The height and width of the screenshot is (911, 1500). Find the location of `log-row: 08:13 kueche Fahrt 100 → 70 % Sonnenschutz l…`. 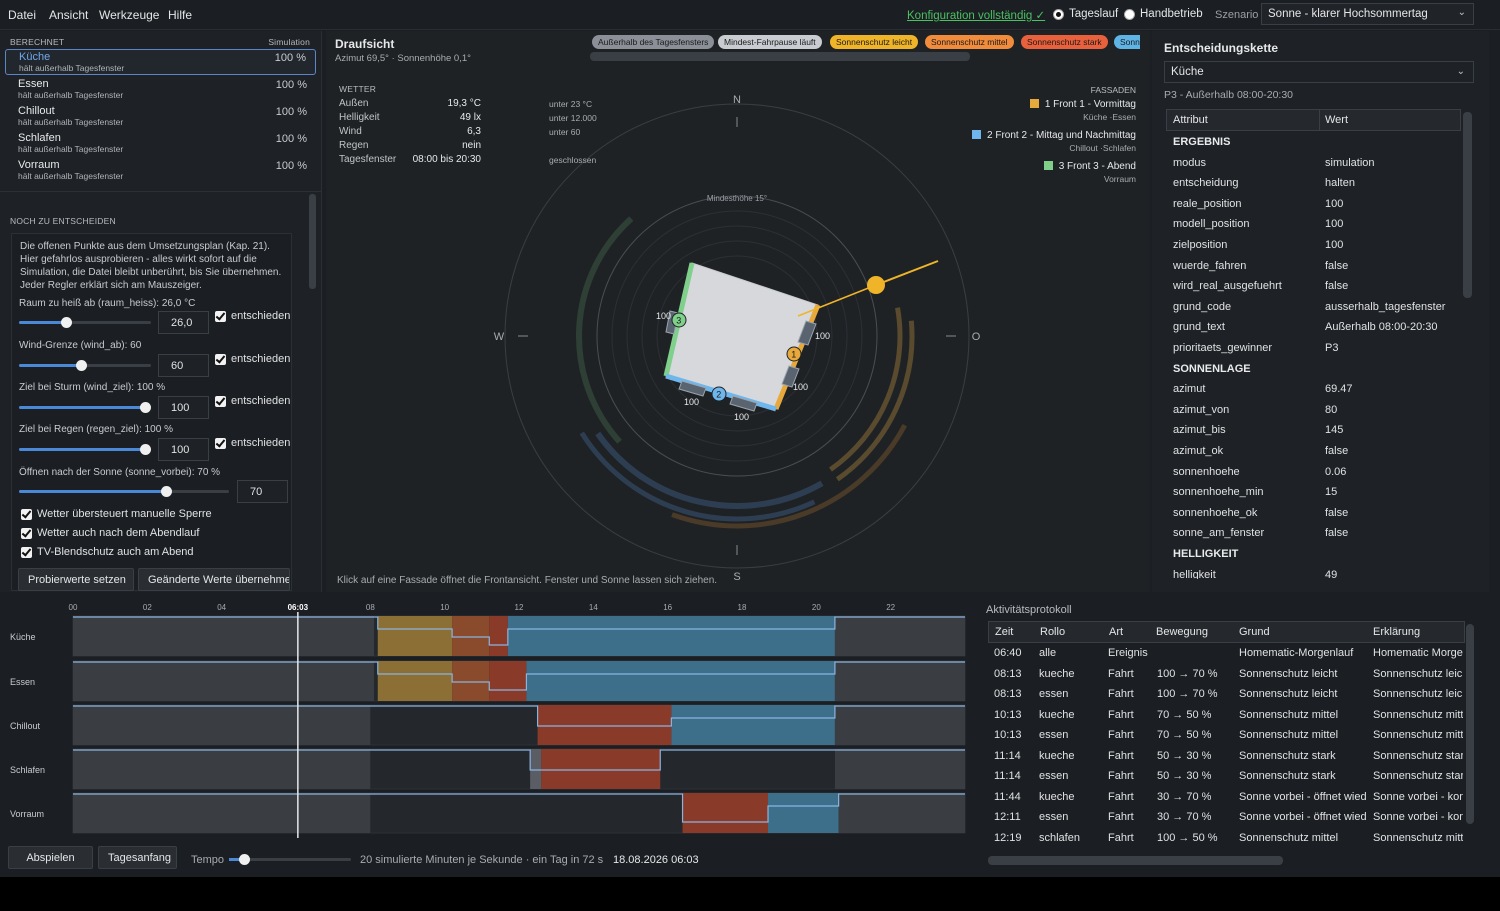

log-row: 08:13 kueche Fahrt 100 → 70 % Sonnenschutz l… is located at coordinates (1226, 675).